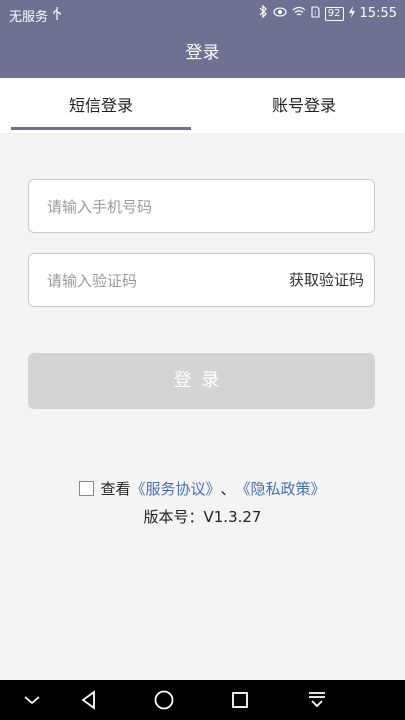 The width and height of the screenshot is (405, 720). What do you see at coordinates (202, 517) in the screenshot?
I see `version-text: 版本号：V1.3.27` at bounding box center [202, 517].